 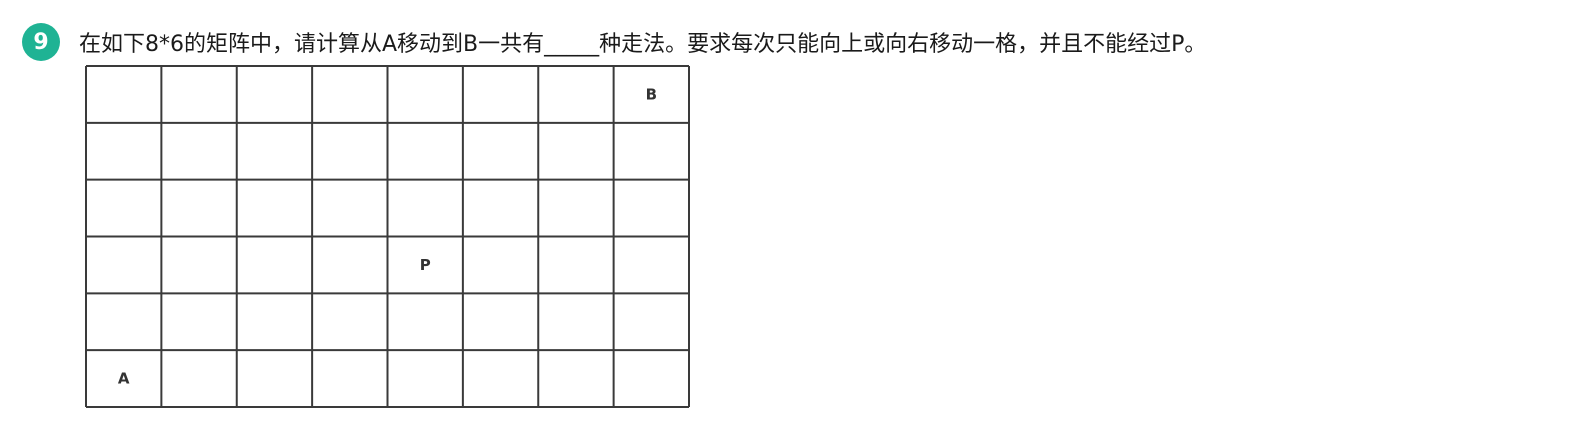 I want to click on grid-point-label-b: B, so click(x=651, y=94).